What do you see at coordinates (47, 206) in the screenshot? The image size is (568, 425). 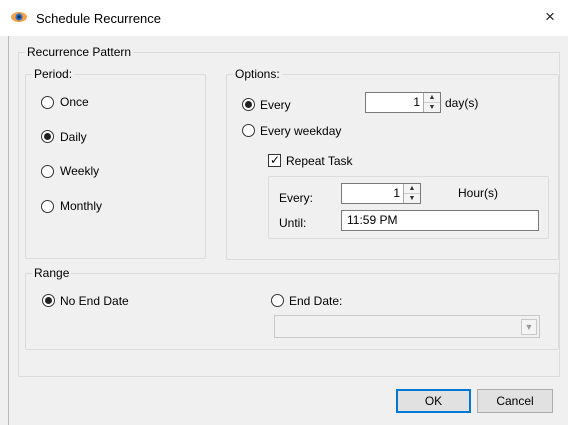 I see `radio-monthly` at bounding box center [47, 206].